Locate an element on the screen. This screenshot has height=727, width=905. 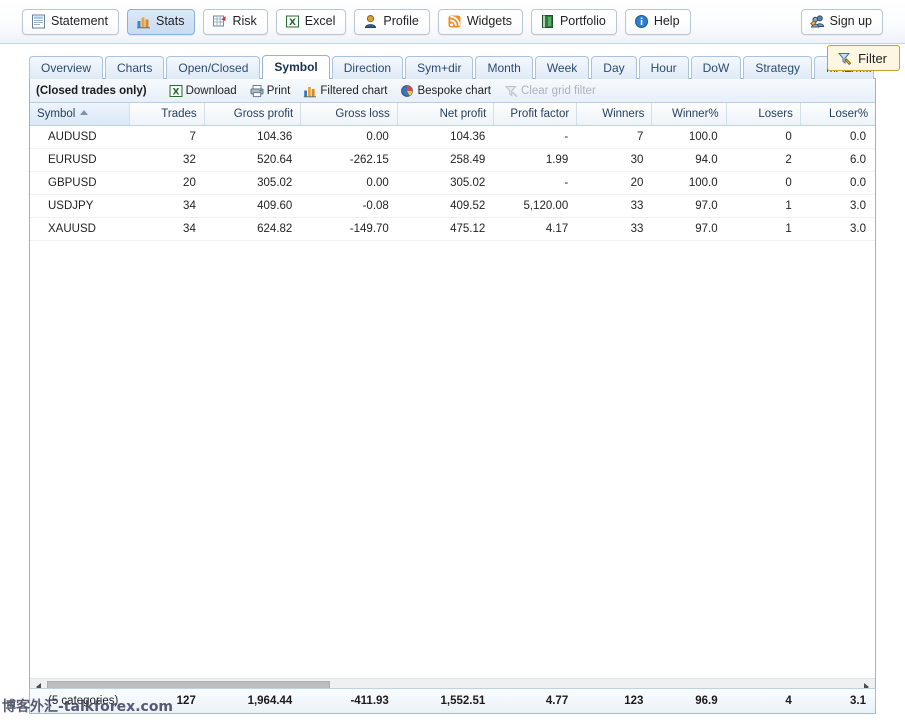
column-header-symbol: Symbol is located at coordinates (80, 114).